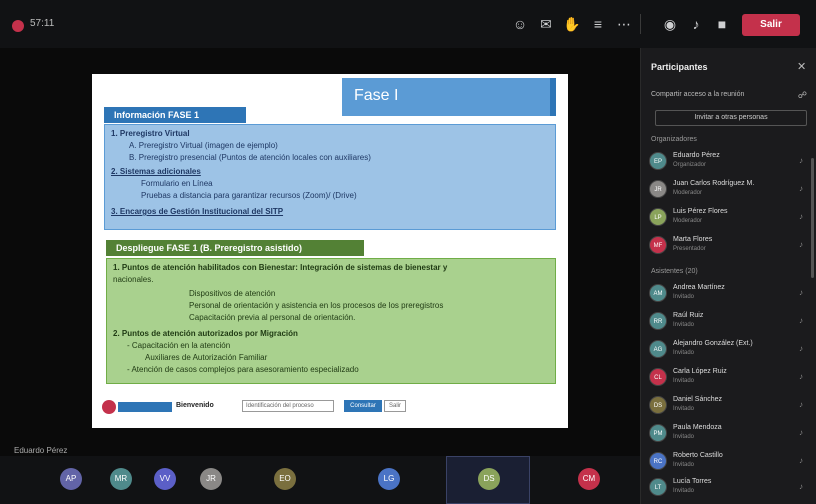 This screenshot has height=504, width=816. I want to click on attendees-group-label: Asistentes (20), so click(674, 271).